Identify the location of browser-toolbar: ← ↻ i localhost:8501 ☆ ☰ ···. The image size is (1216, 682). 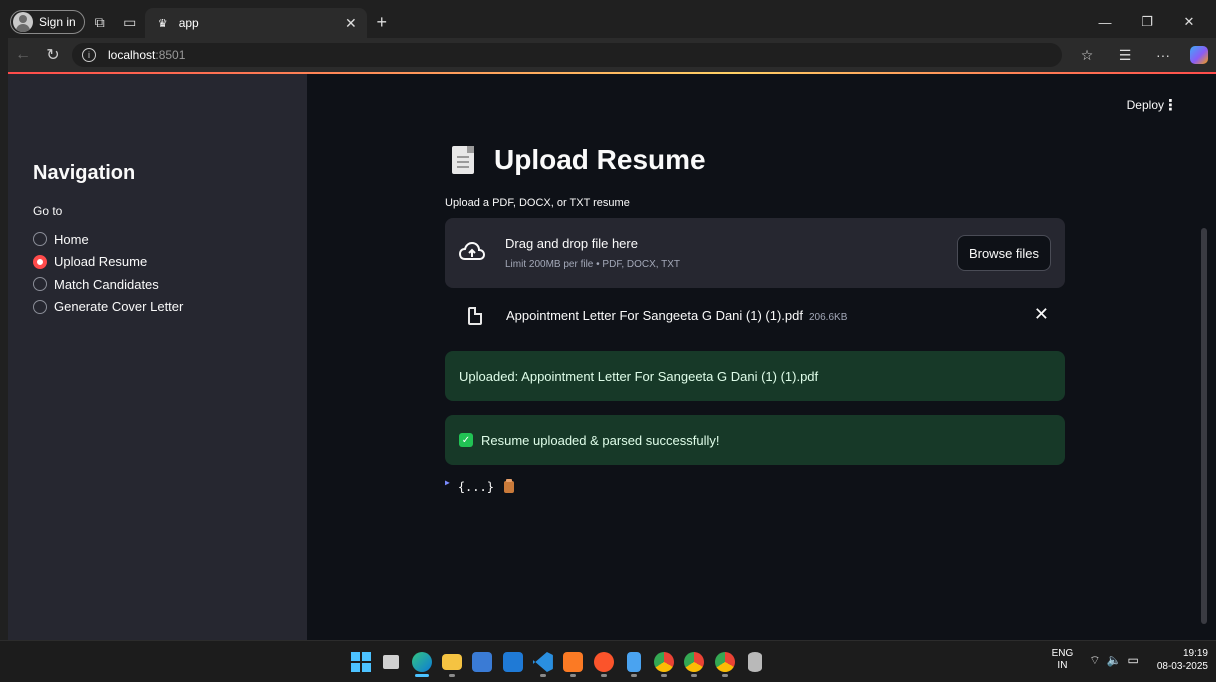
(612, 55).